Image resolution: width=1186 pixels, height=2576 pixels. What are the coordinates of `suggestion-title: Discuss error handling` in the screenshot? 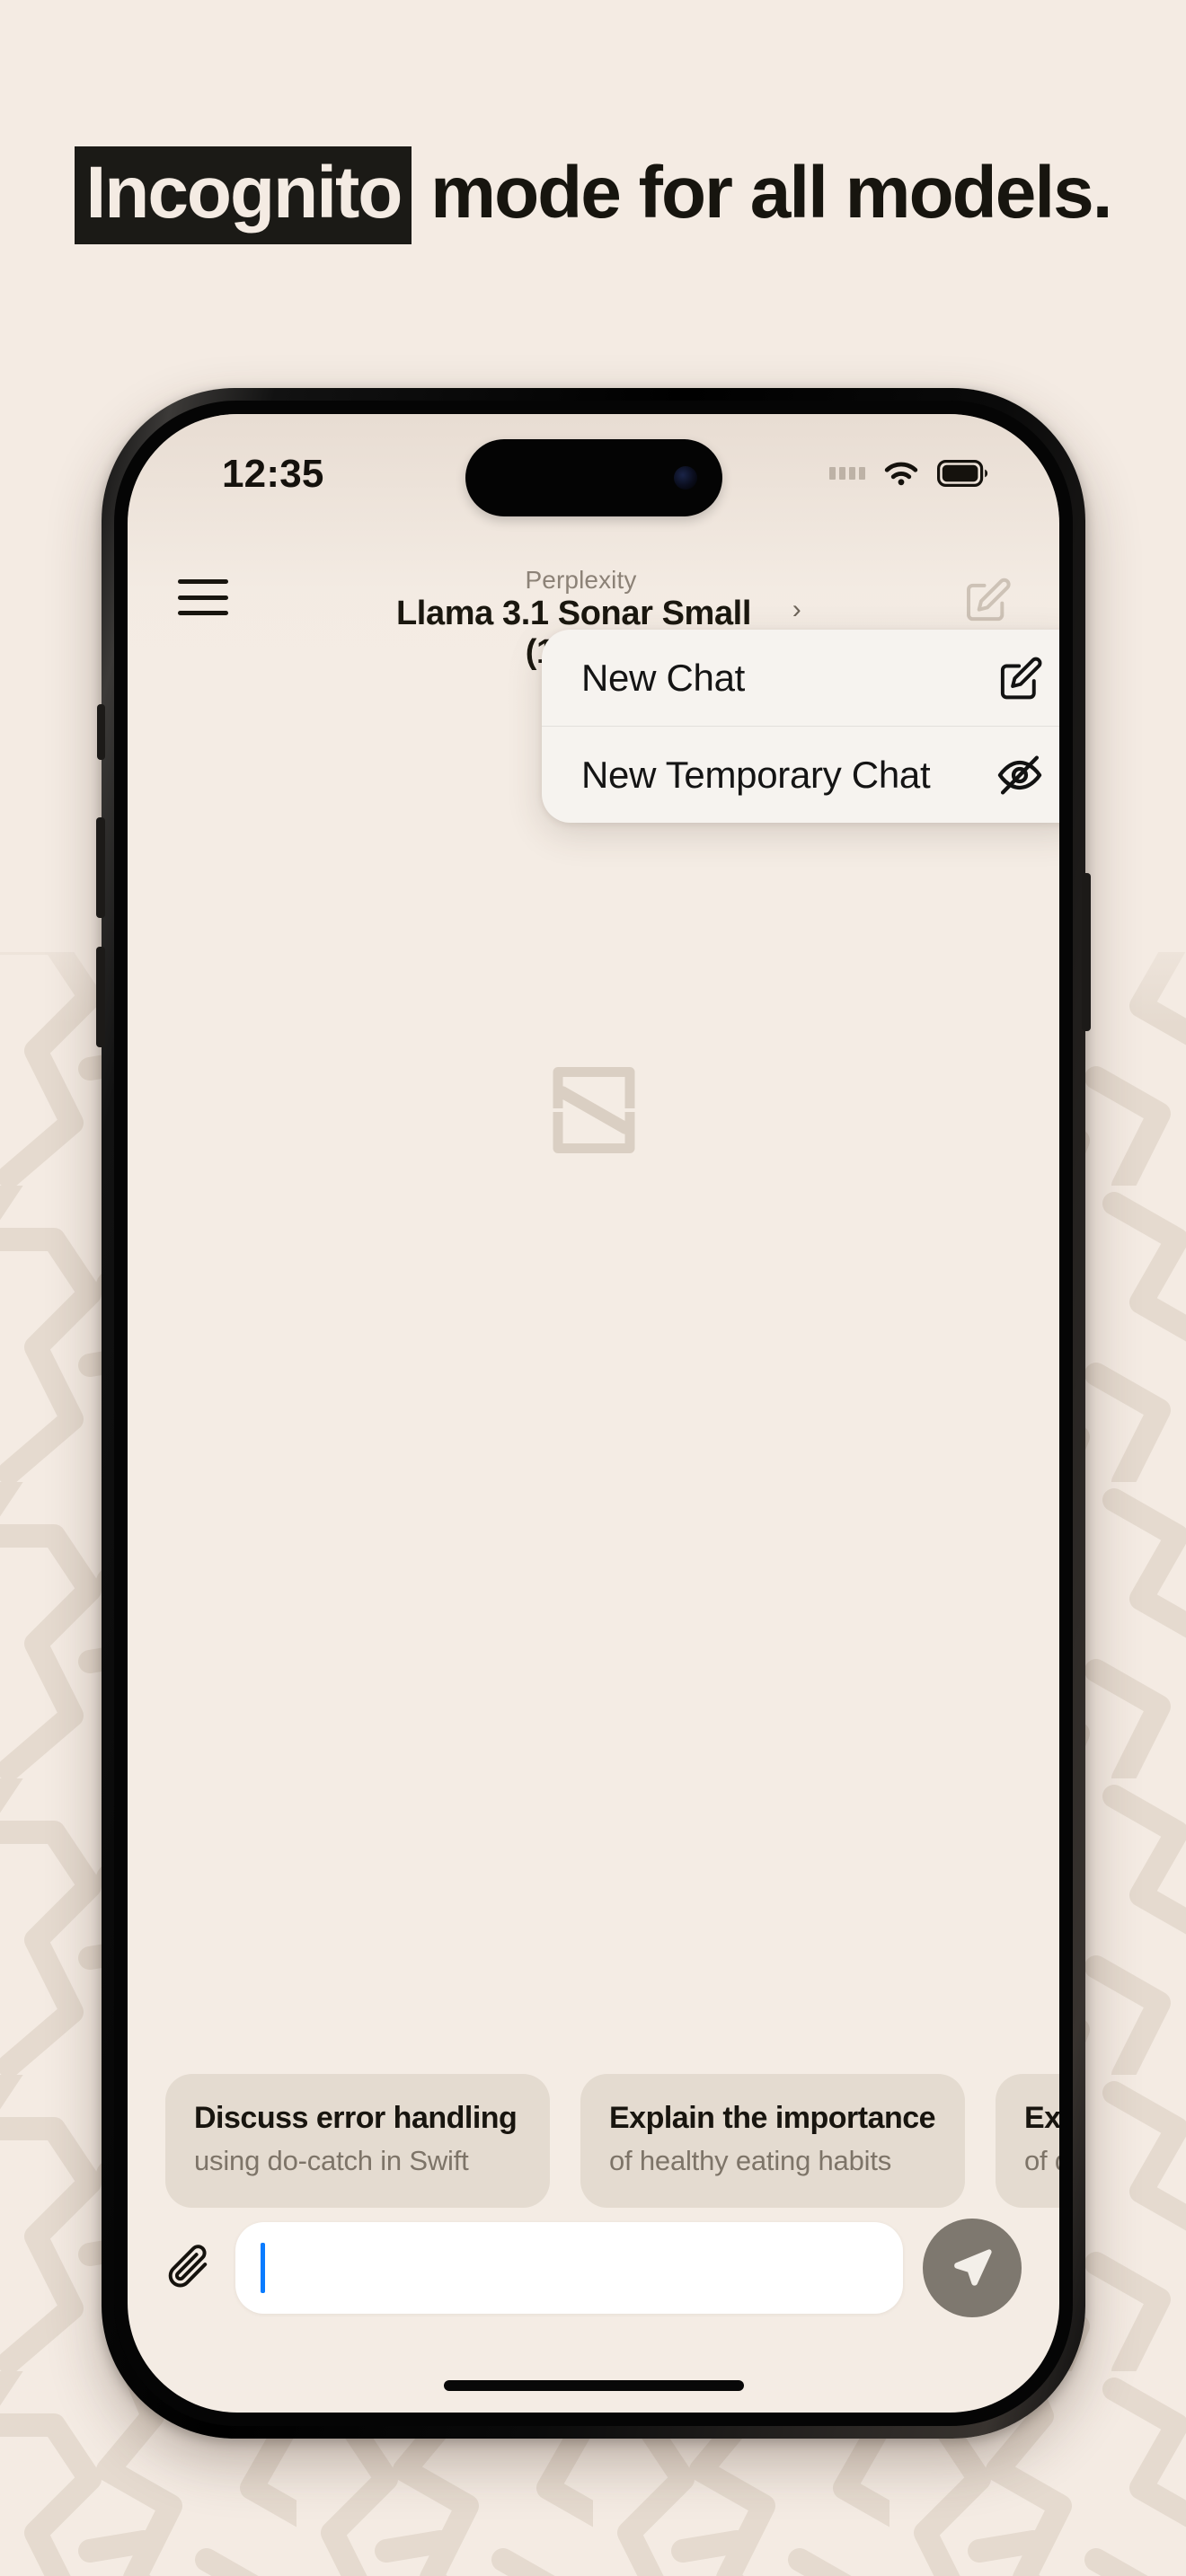 It's located at (356, 2118).